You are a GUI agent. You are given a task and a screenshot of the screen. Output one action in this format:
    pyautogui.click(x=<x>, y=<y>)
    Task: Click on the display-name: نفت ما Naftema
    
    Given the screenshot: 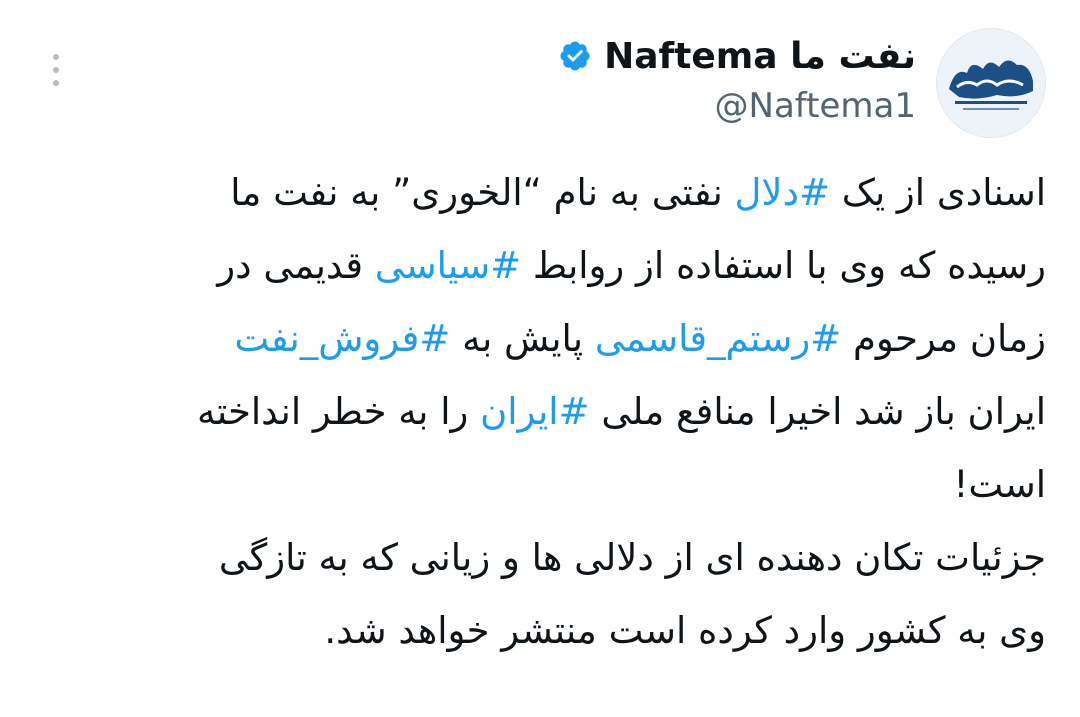 What is the action you would take?
    pyautogui.click(x=760, y=56)
    